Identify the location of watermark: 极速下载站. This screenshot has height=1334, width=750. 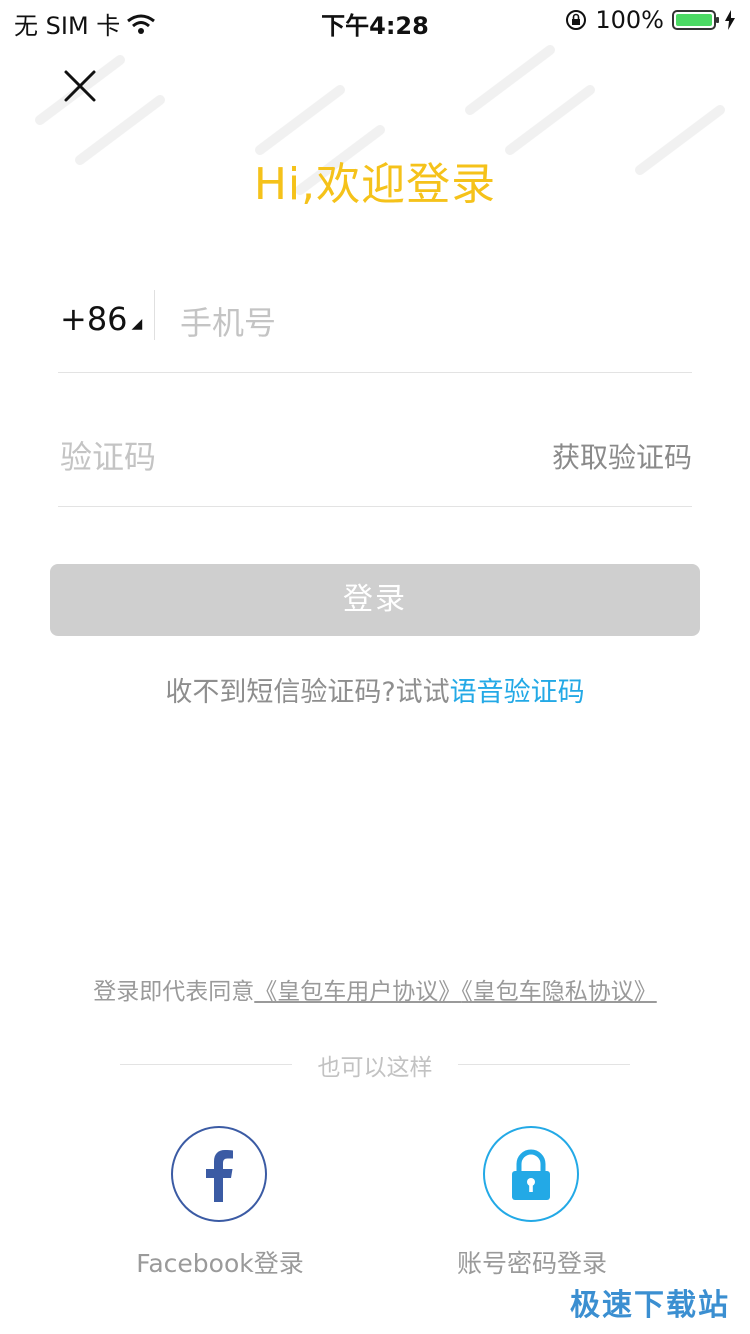
(650, 1305).